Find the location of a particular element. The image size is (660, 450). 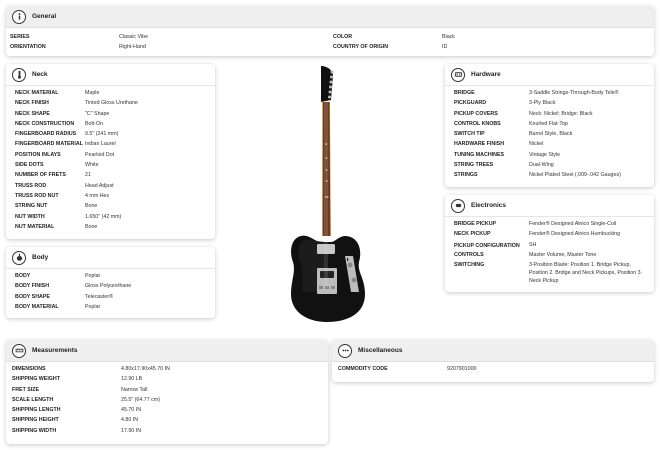

electronics-spec-row: PICKUP CONFIGURATION SH is located at coordinates (551, 246).